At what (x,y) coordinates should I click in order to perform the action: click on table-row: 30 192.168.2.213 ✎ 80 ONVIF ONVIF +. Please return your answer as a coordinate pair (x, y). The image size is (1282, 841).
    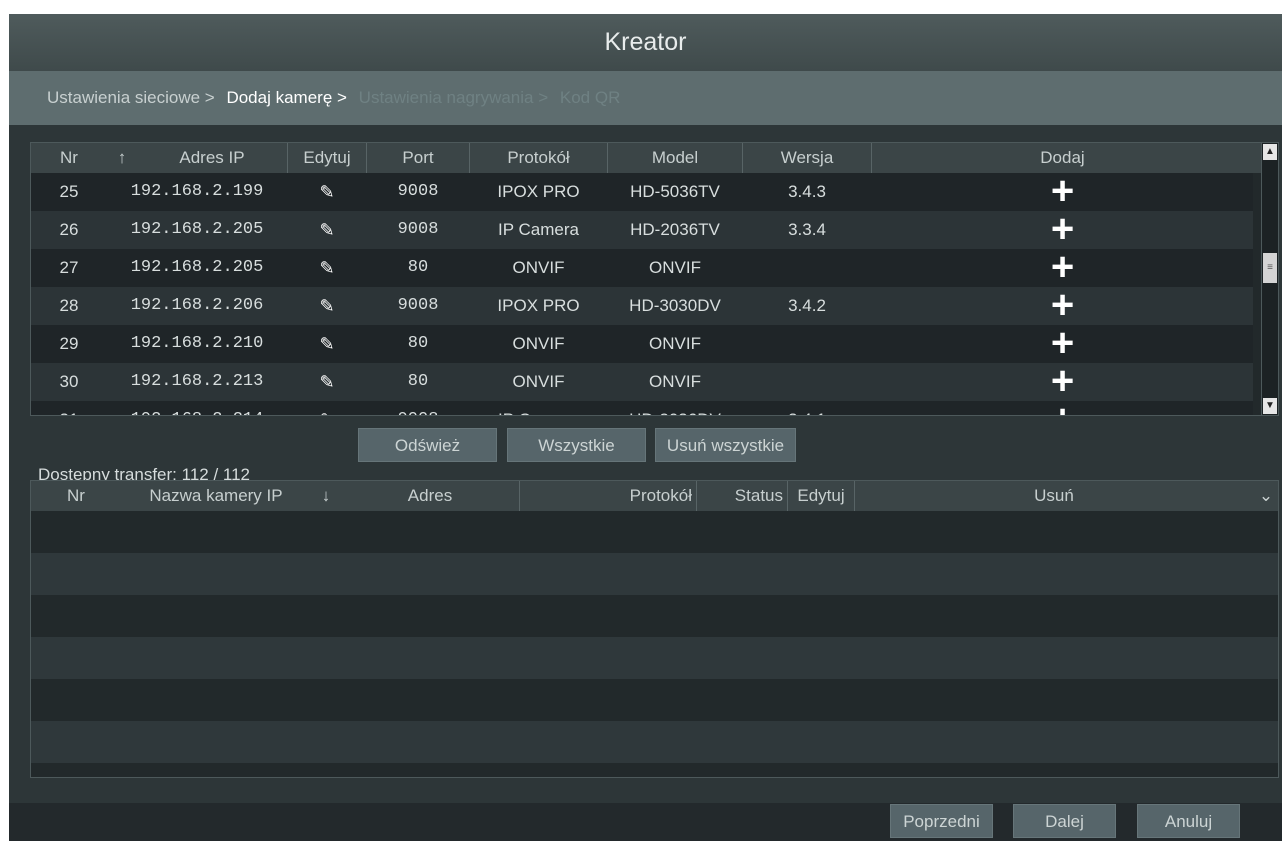
    Looking at the image, I should click on (642, 381).